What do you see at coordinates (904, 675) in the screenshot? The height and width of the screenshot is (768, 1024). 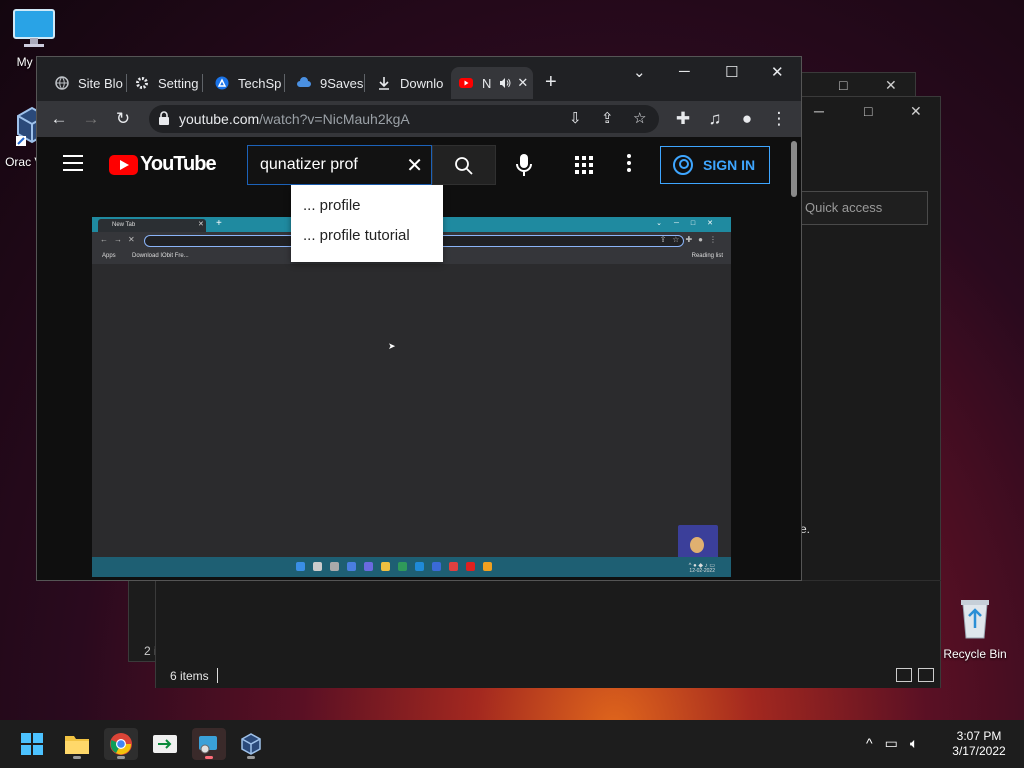 I see `details-view-icon` at bounding box center [904, 675].